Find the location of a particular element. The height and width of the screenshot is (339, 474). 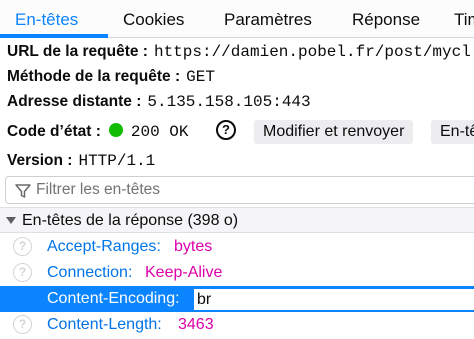

header-value: br is located at coordinates (204, 299).